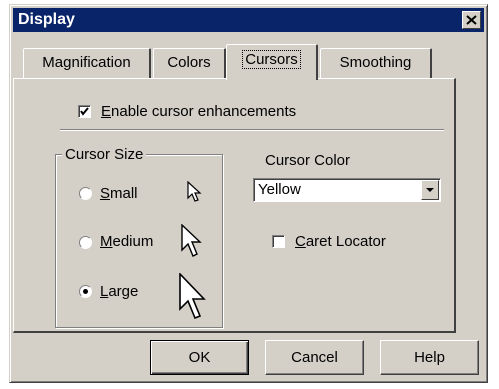 This screenshot has width=499, height=389. What do you see at coordinates (194, 191) in the screenshot?
I see `small-arrow-cursor-icon` at bounding box center [194, 191].